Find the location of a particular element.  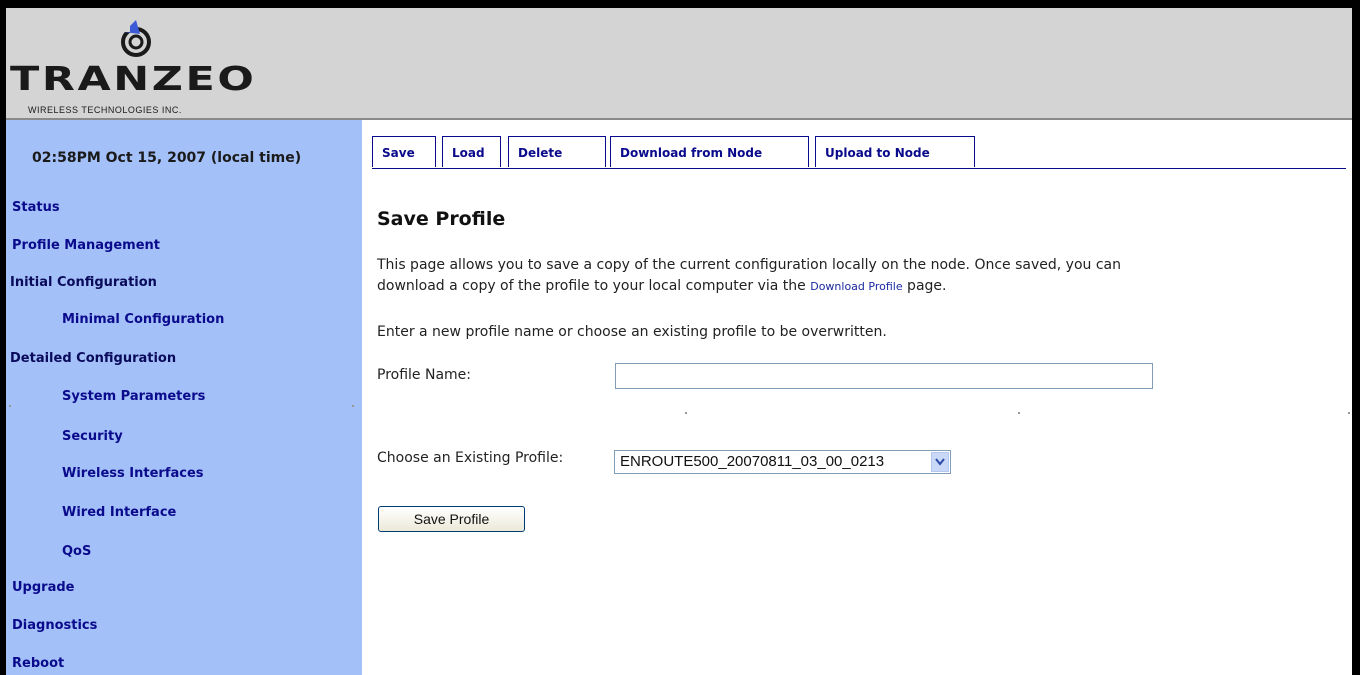

logo-subtitle: WIRELESS TECHNOLOGIES INC. is located at coordinates (105, 110).